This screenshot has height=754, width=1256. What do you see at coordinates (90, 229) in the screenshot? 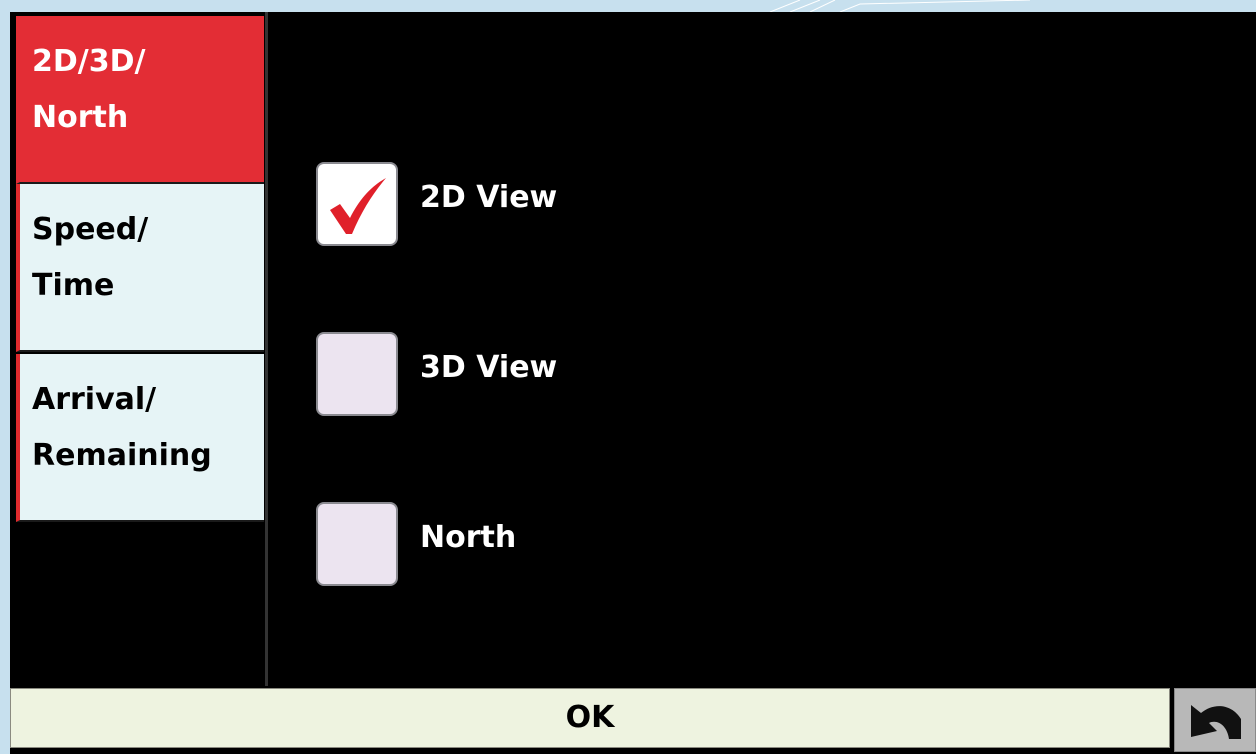
I see `sidebar-item-label-line-1: Speed/` at bounding box center [90, 229].